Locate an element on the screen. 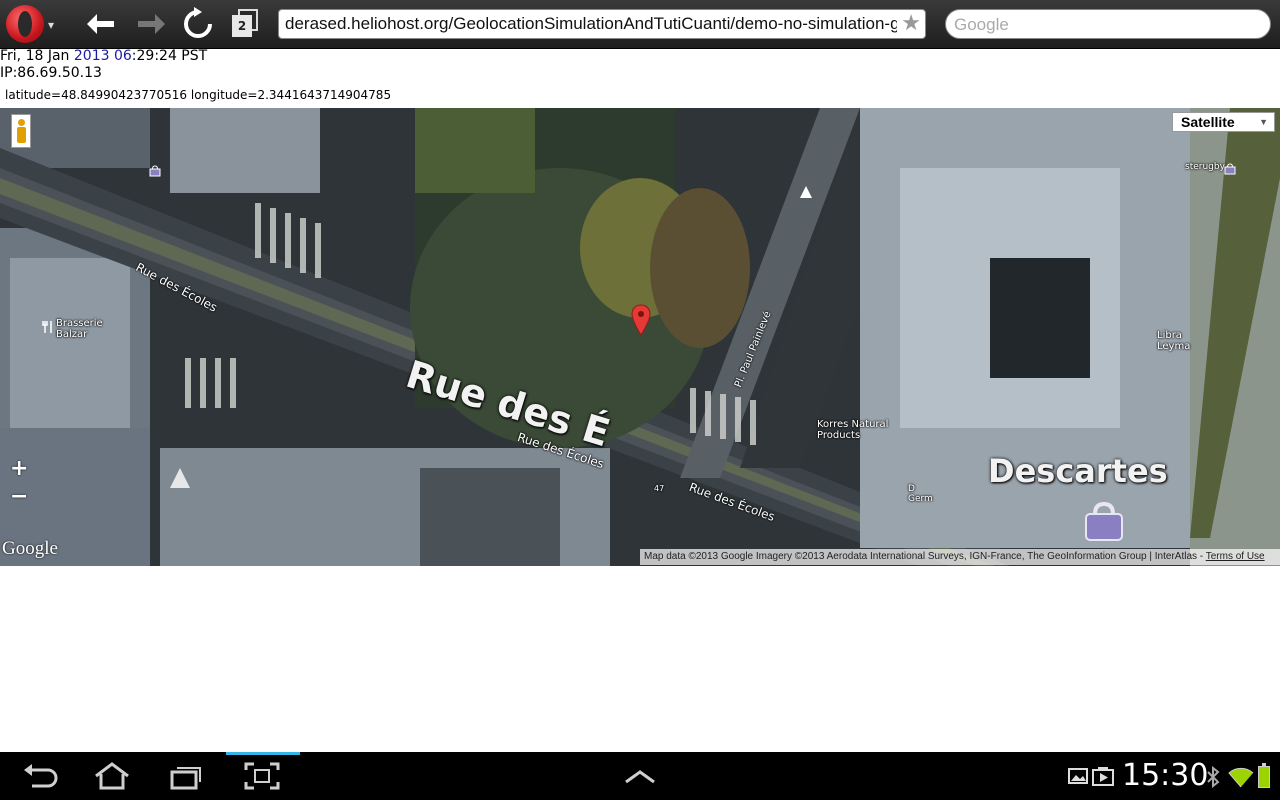  reload-icon is located at coordinates (198, 22).